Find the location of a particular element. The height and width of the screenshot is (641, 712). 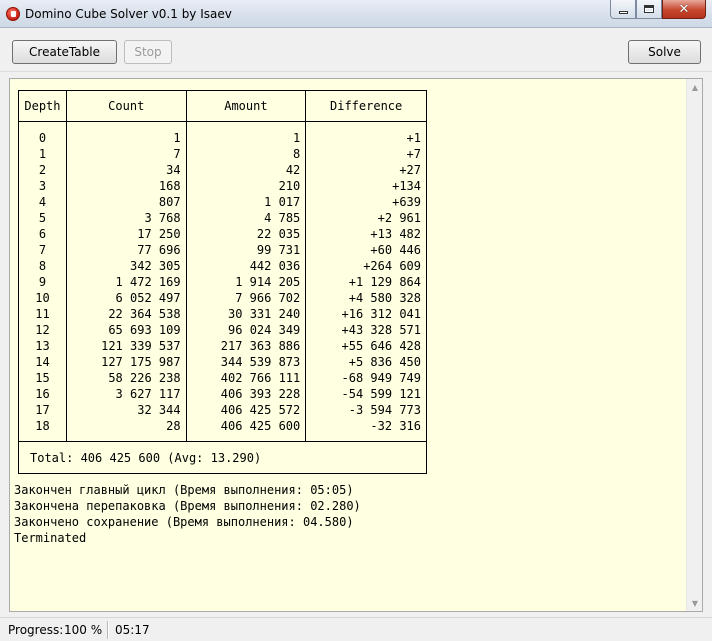

amount-cell: 406 425 572 is located at coordinates (246, 409).